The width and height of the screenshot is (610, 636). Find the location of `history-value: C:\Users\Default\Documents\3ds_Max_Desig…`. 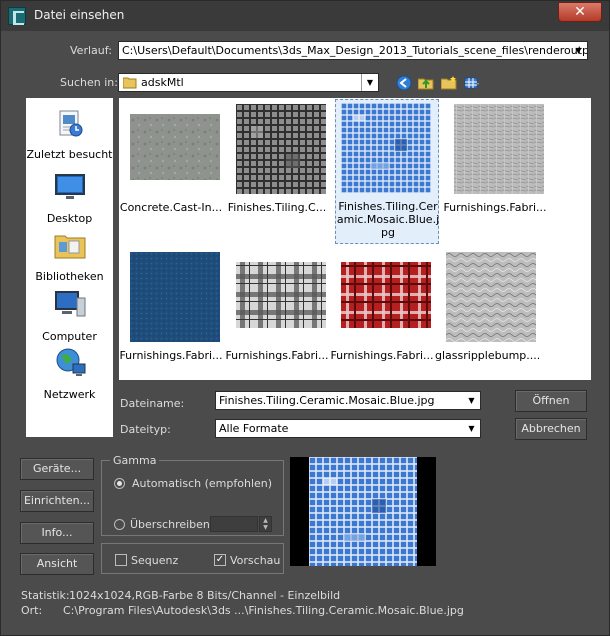

history-value: C:\Users\Default\Documents\3ds_Max_Desig… is located at coordinates (355, 50).